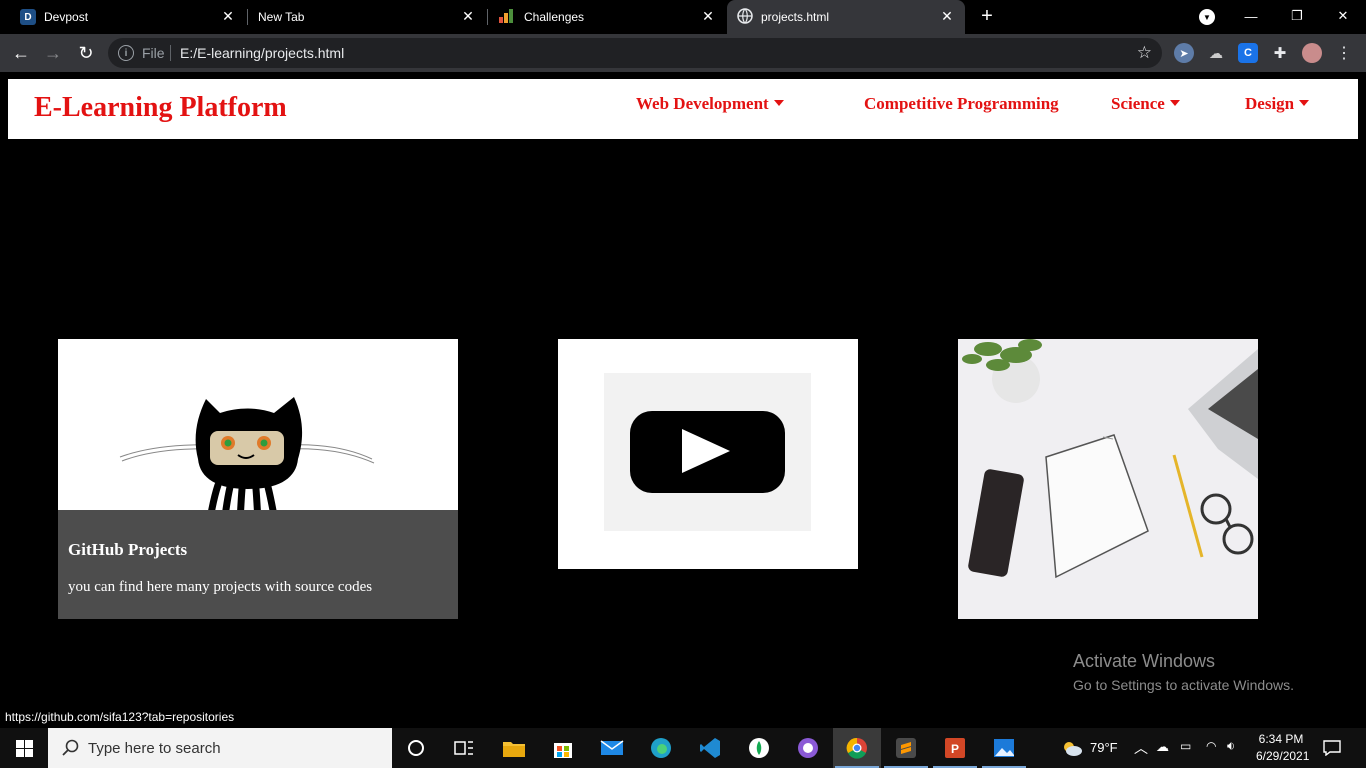 Image resolution: width=1366 pixels, height=768 pixels. I want to click on c-extension-icon: C, so click(1248, 53).